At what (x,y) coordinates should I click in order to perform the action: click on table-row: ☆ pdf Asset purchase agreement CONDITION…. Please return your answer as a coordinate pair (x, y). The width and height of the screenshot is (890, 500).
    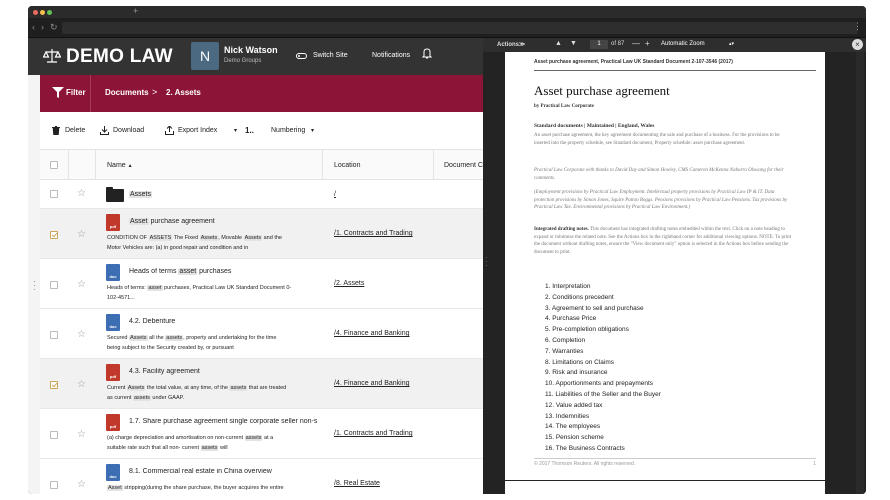
    Looking at the image, I should click on (261, 234).